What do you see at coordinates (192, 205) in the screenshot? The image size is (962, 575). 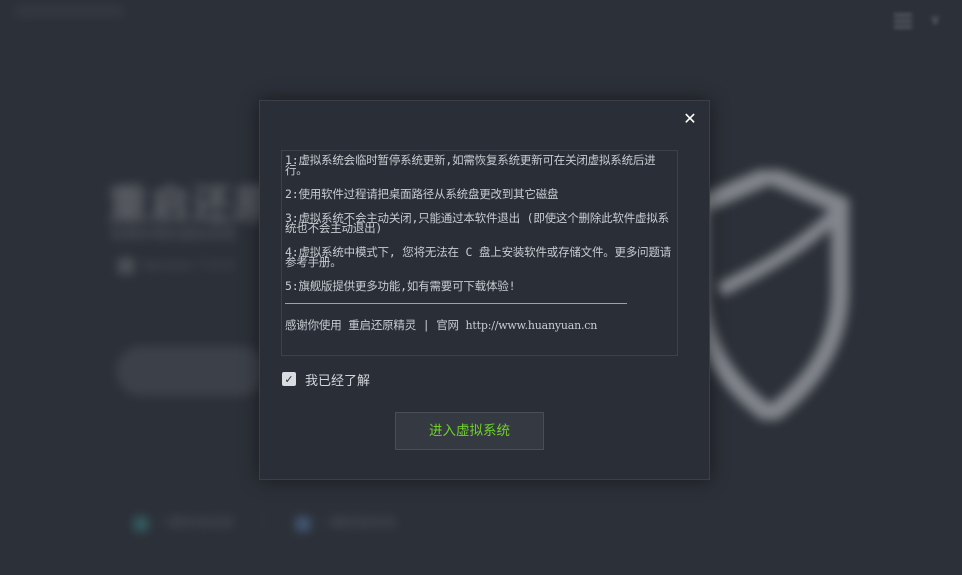 I see `bg-title: 重启还原` at bounding box center [192, 205].